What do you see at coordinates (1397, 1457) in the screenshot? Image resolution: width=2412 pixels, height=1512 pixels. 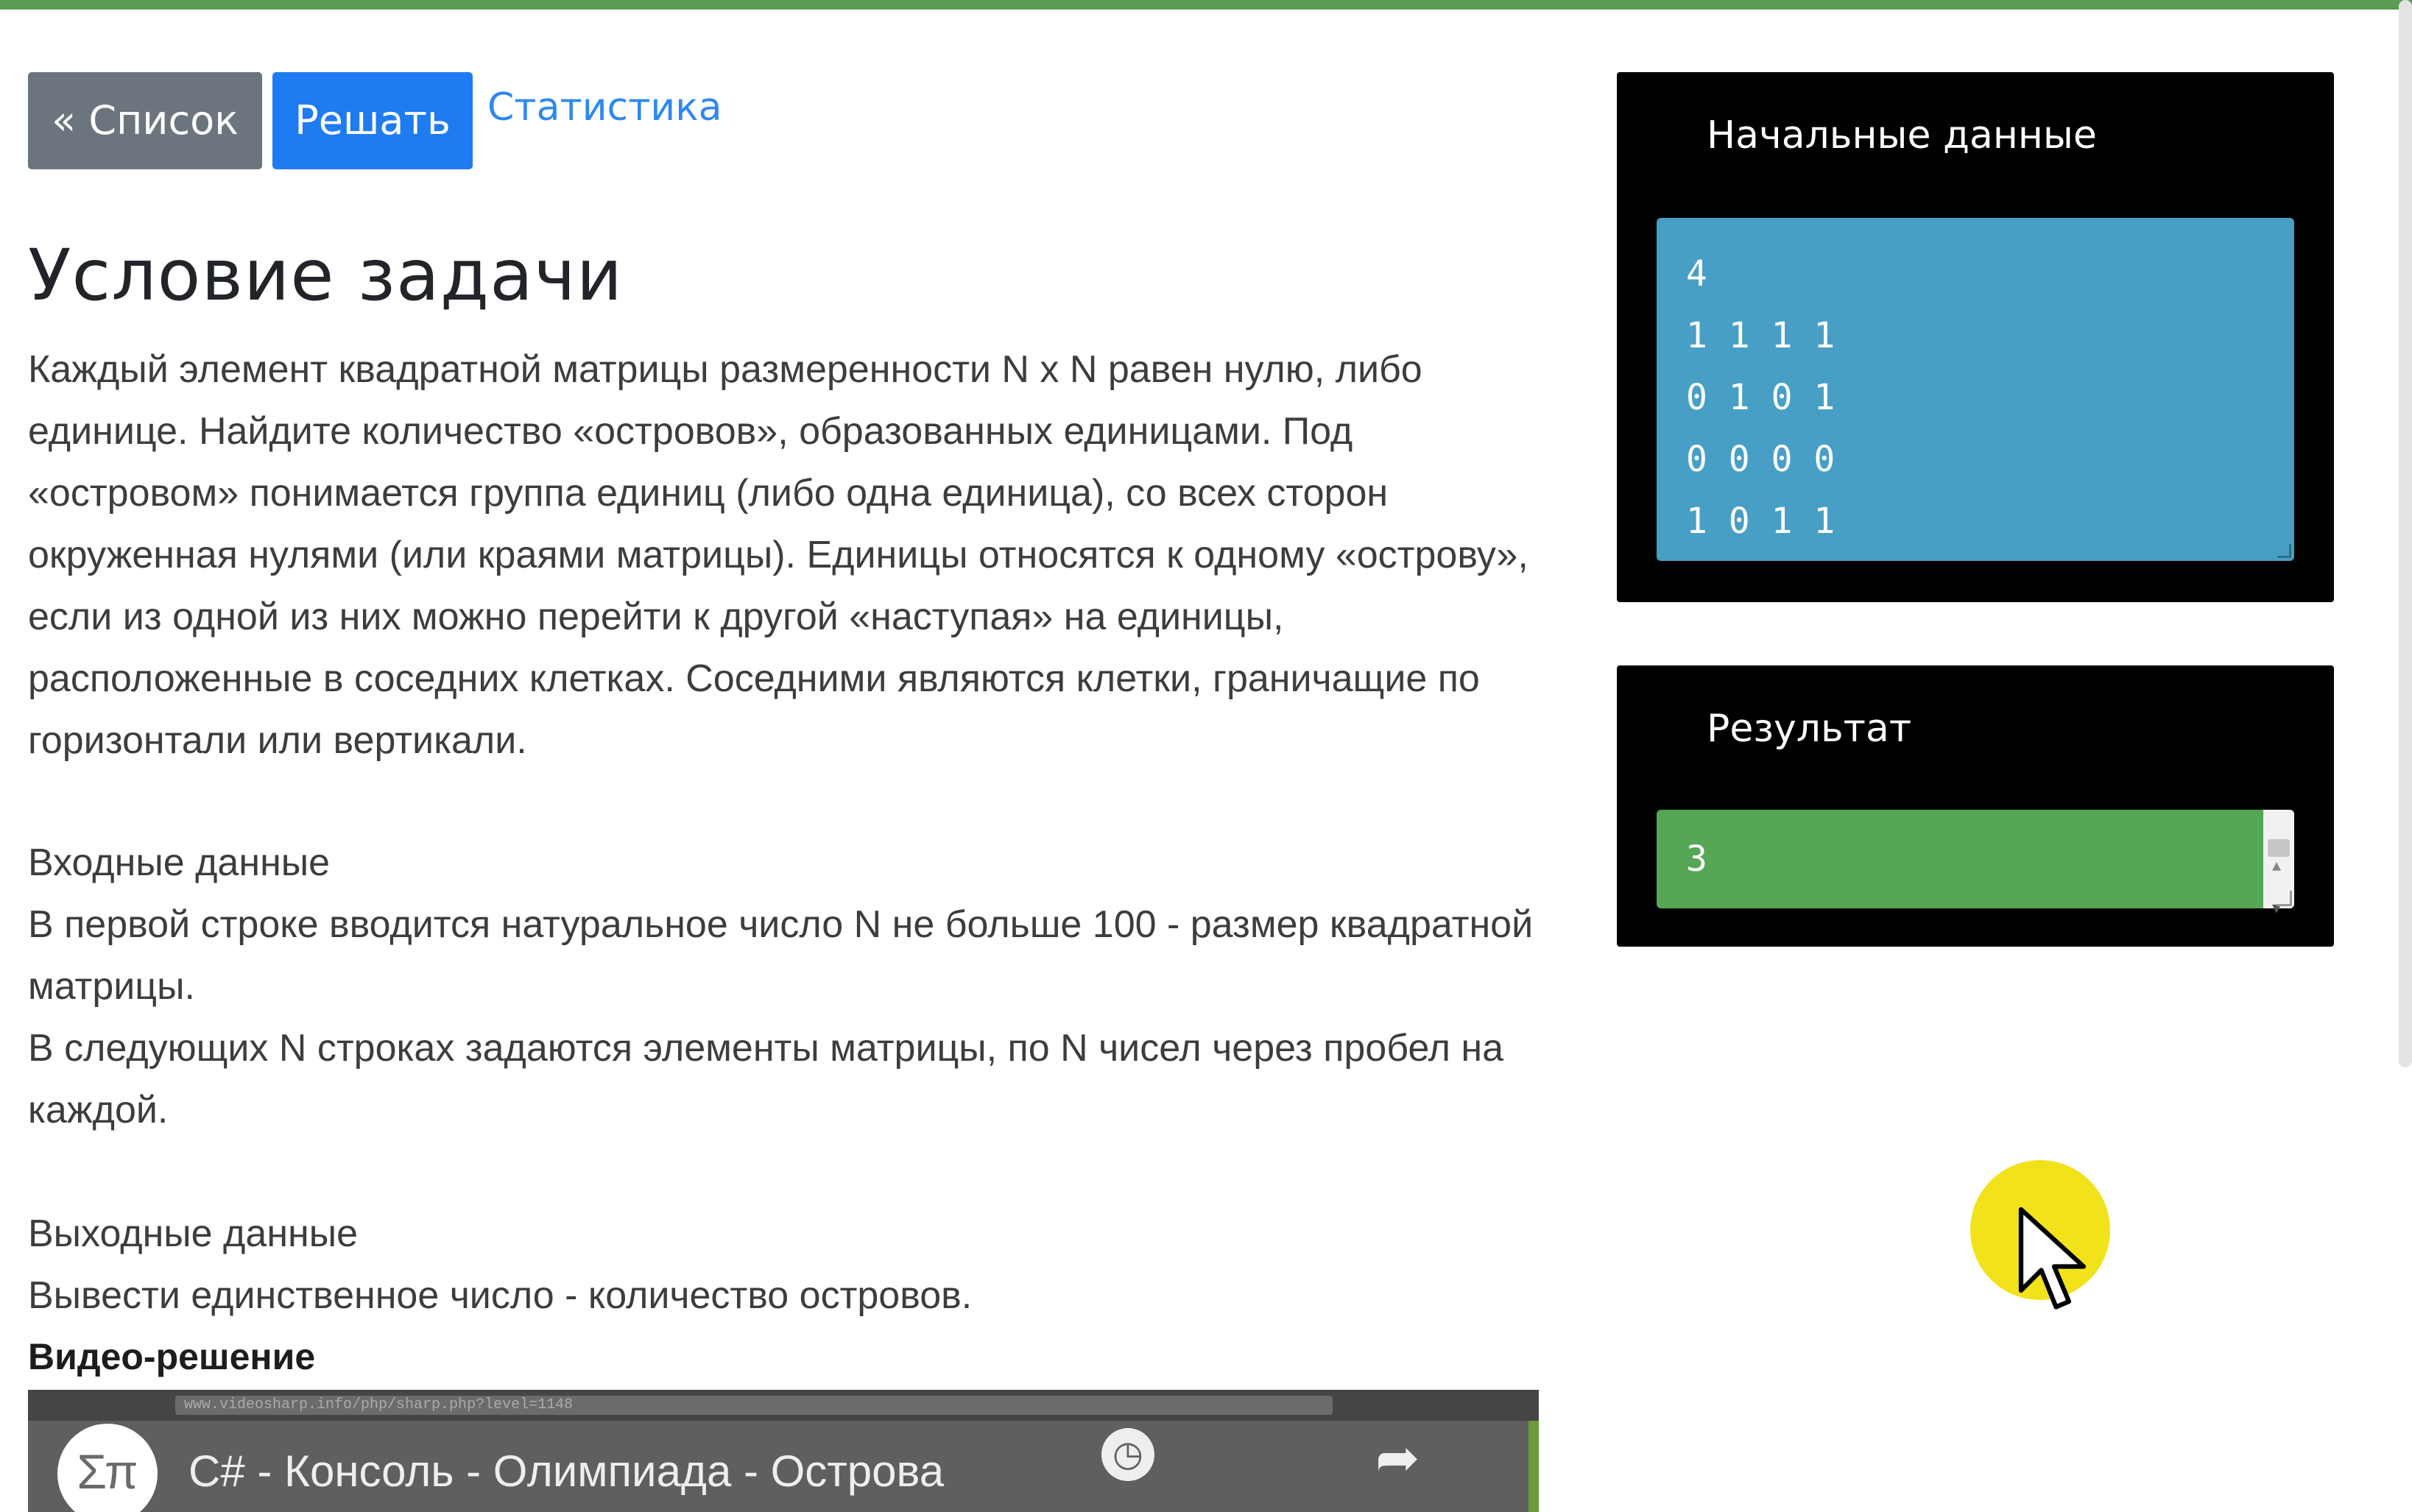 I see `share-icon: ➦` at bounding box center [1397, 1457].